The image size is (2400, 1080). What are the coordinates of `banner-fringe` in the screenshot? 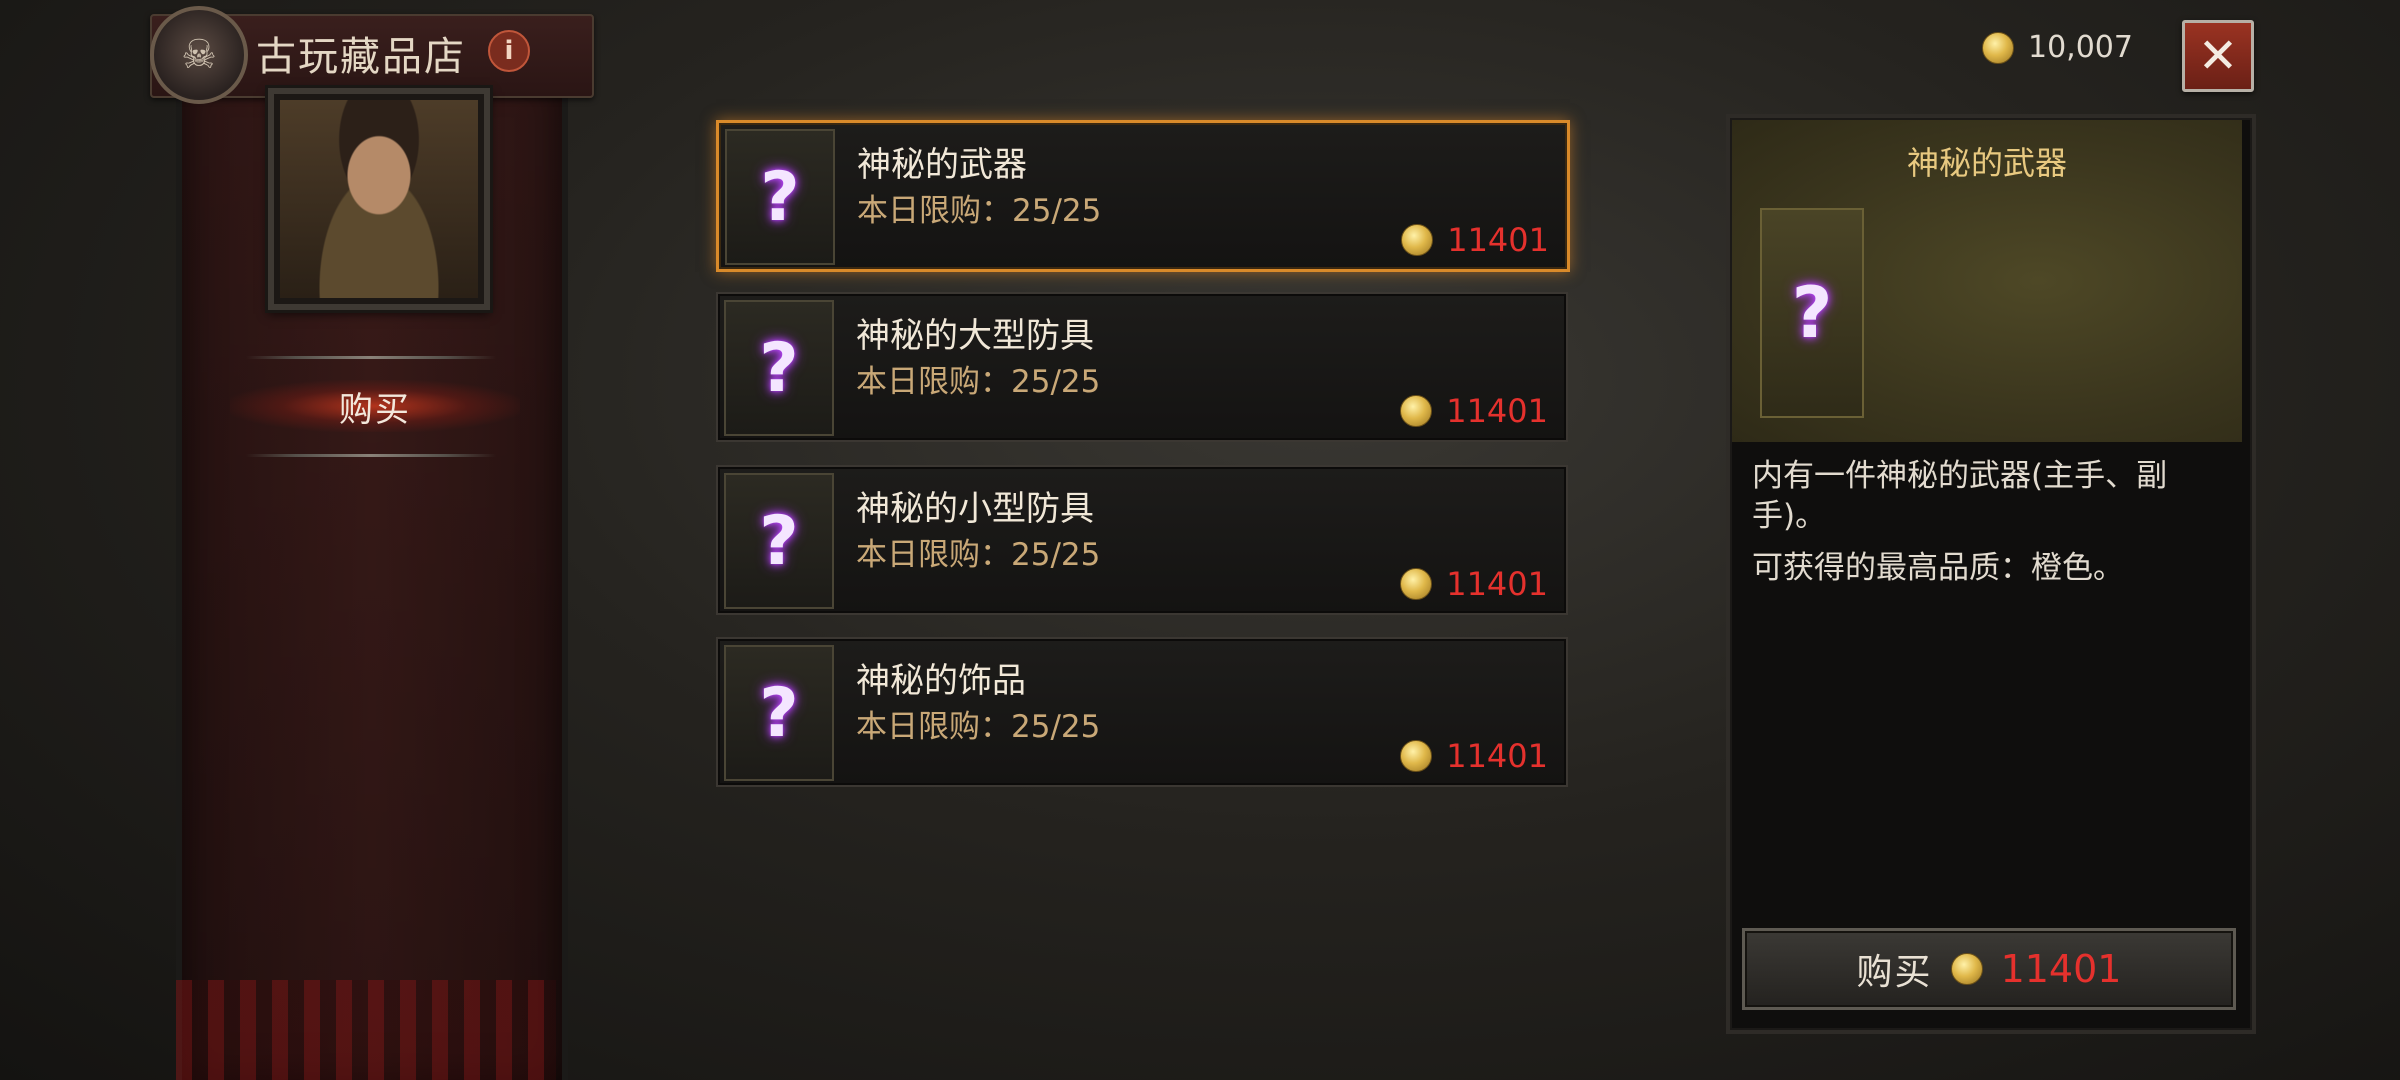 It's located at (366, 1030).